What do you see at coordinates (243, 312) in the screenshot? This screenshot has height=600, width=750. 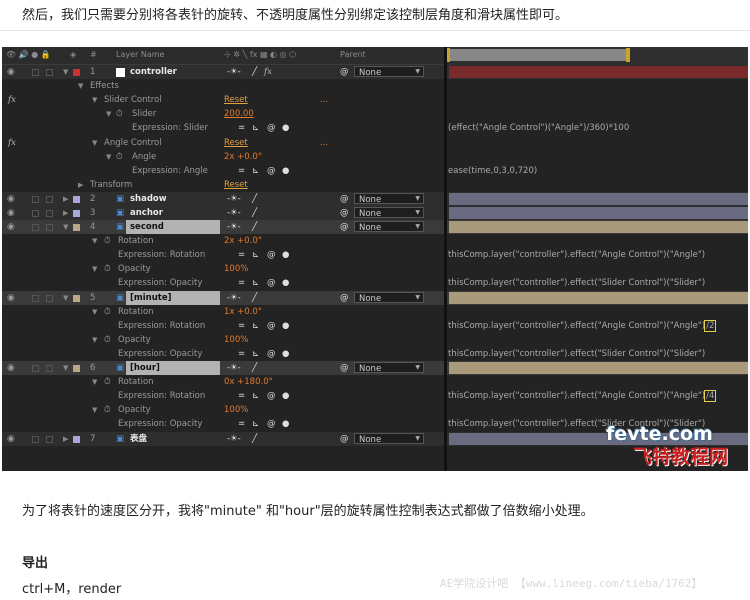 I see `property-value: 1x +0.0°` at bounding box center [243, 312].